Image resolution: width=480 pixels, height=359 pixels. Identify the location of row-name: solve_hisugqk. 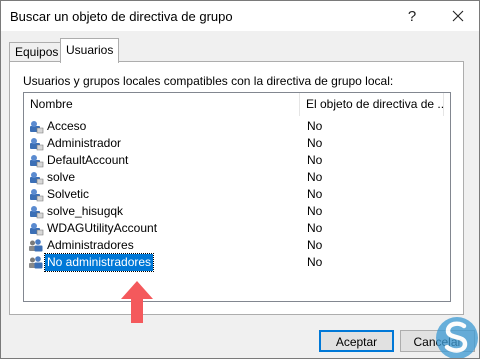
(85, 211).